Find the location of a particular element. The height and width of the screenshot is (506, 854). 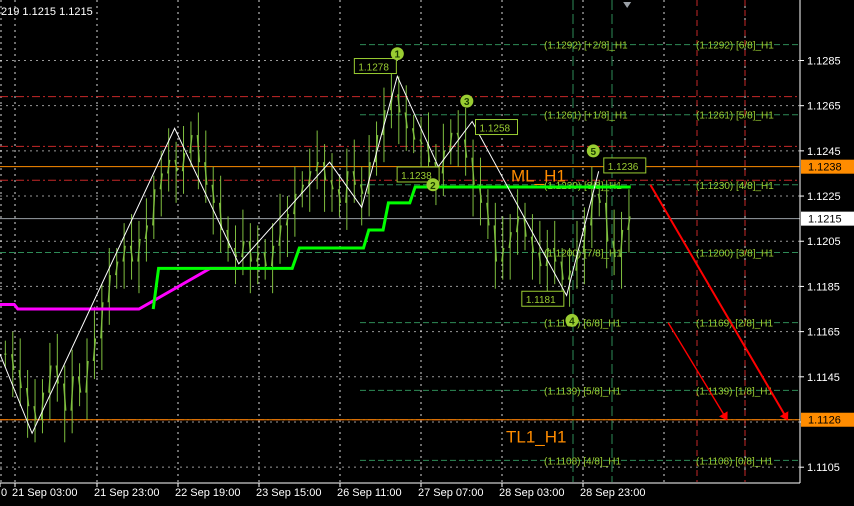

price-point-label: 1.1258 is located at coordinates (495, 129).